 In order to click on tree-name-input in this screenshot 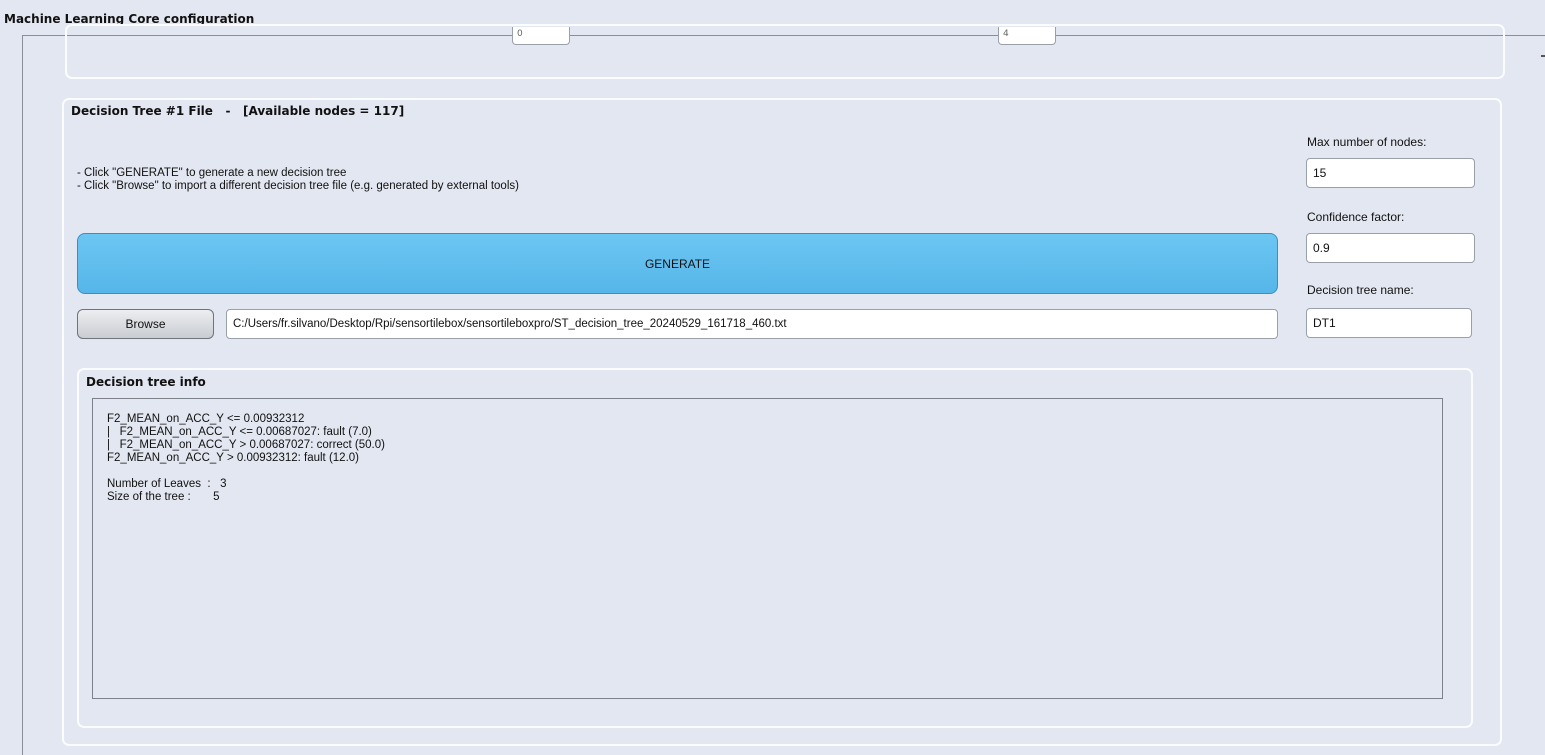, I will do `click(1389, 323)`.